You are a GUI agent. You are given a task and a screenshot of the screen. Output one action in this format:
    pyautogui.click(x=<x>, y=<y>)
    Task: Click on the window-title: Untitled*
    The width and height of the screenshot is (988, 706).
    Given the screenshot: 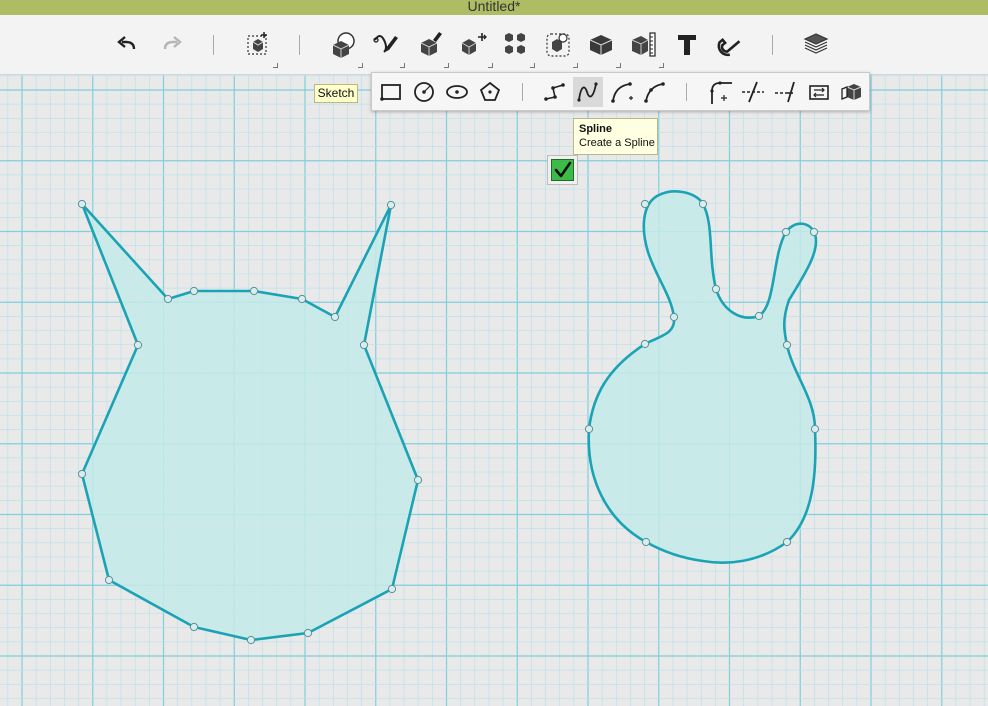 What is the action you would take?
    pyautogui.click(x=494, y=7)
    